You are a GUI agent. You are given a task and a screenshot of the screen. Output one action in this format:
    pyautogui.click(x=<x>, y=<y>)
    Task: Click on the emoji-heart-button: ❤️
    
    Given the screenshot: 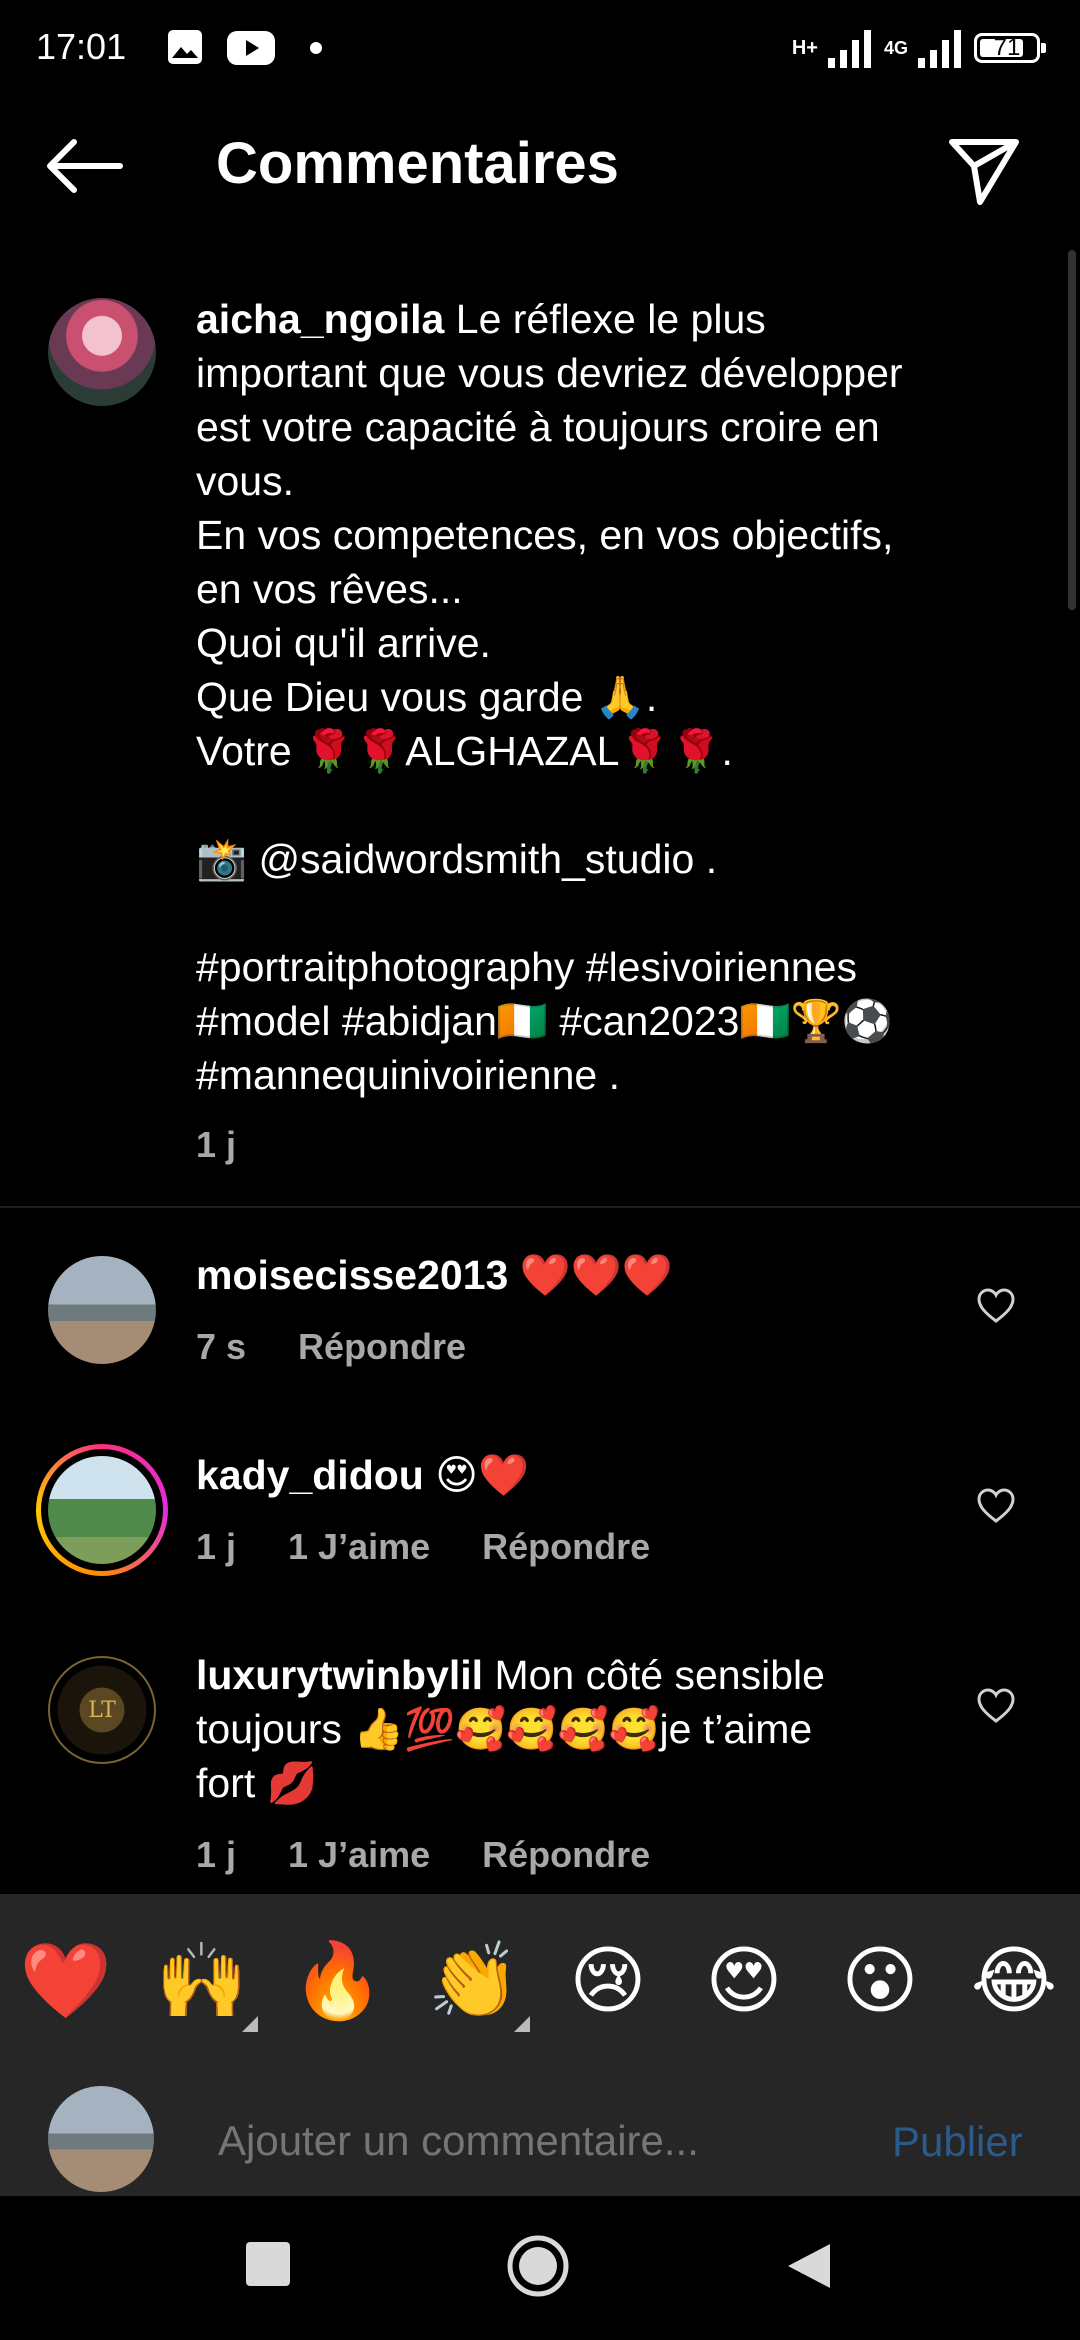 What is the action you would take?
    pyautogui.click(x=66, y=1981)
    